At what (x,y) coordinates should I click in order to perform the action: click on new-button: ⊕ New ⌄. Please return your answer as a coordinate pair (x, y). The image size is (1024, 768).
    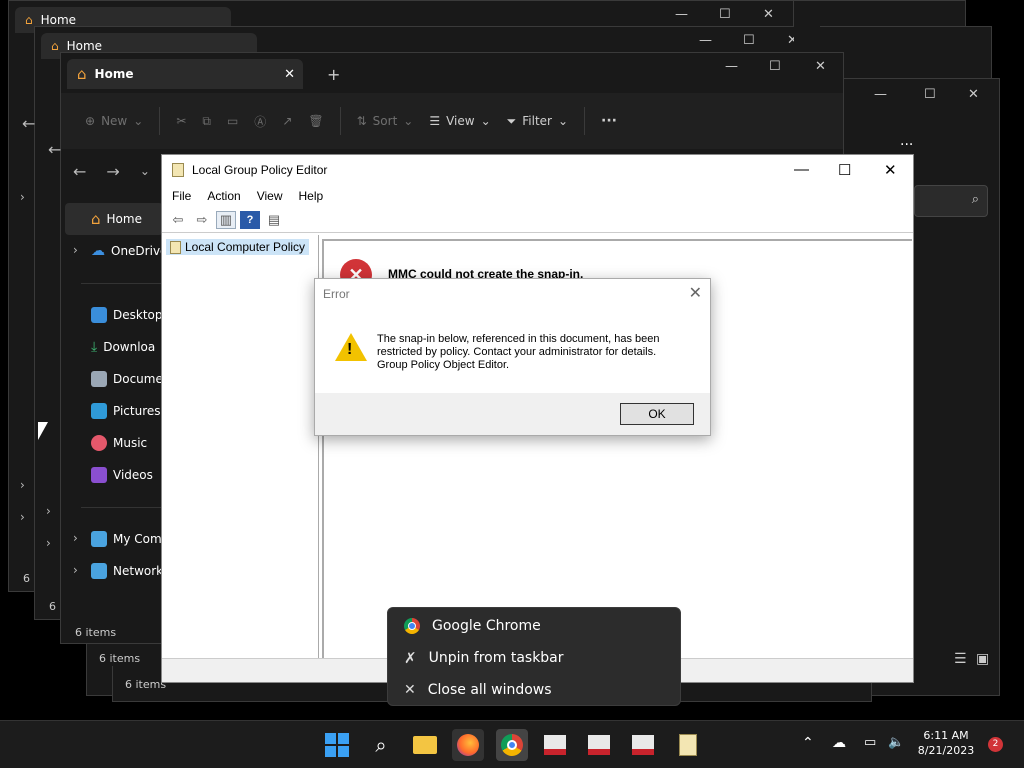
    Looking at the image, I should click on (114, 121).